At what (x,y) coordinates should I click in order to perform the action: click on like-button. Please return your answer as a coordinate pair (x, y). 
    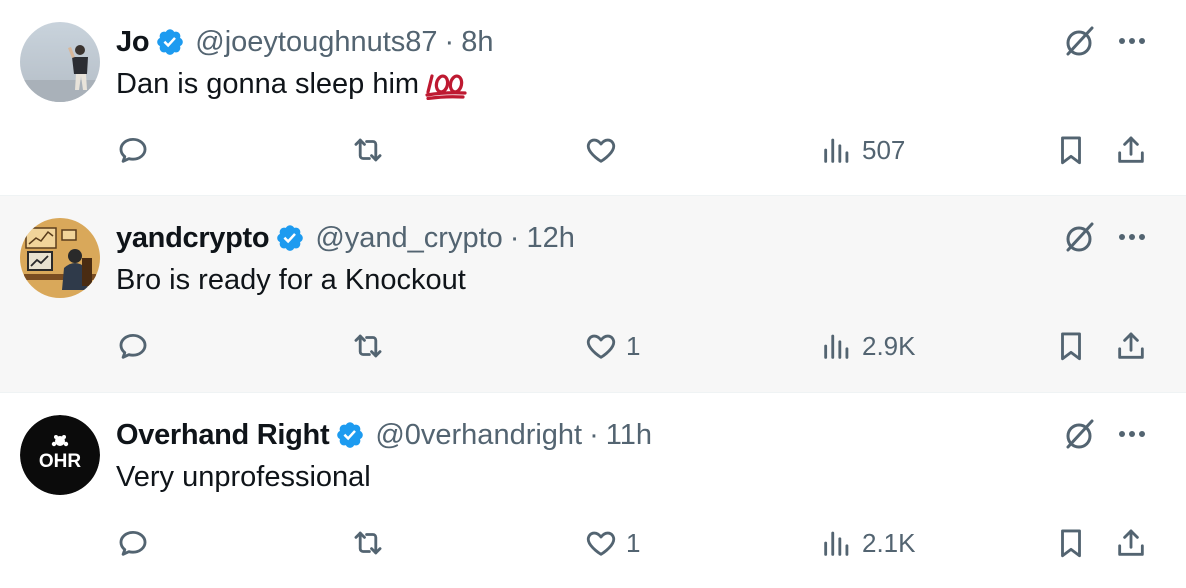
    Looking at the image, I should click on (605, 150).